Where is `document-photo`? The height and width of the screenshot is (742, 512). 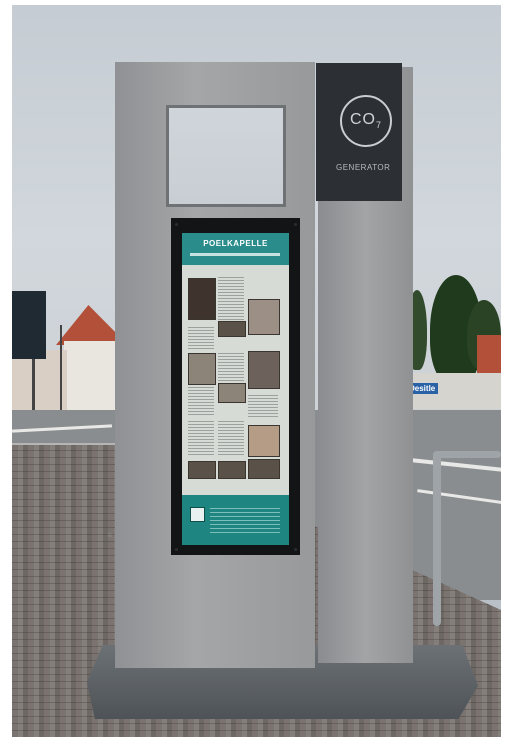 document-photo is located at coordinates (264, 370).